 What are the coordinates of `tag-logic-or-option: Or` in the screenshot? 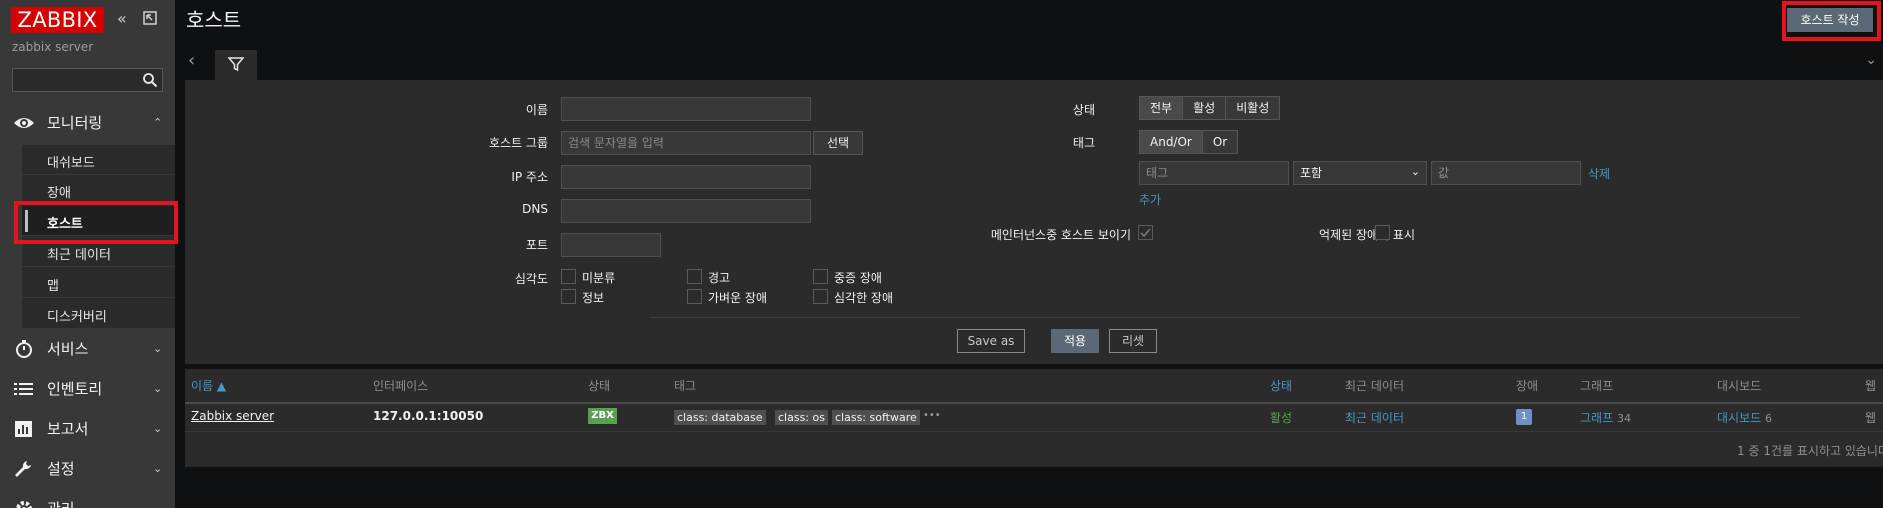 It's located at (1220, 142).